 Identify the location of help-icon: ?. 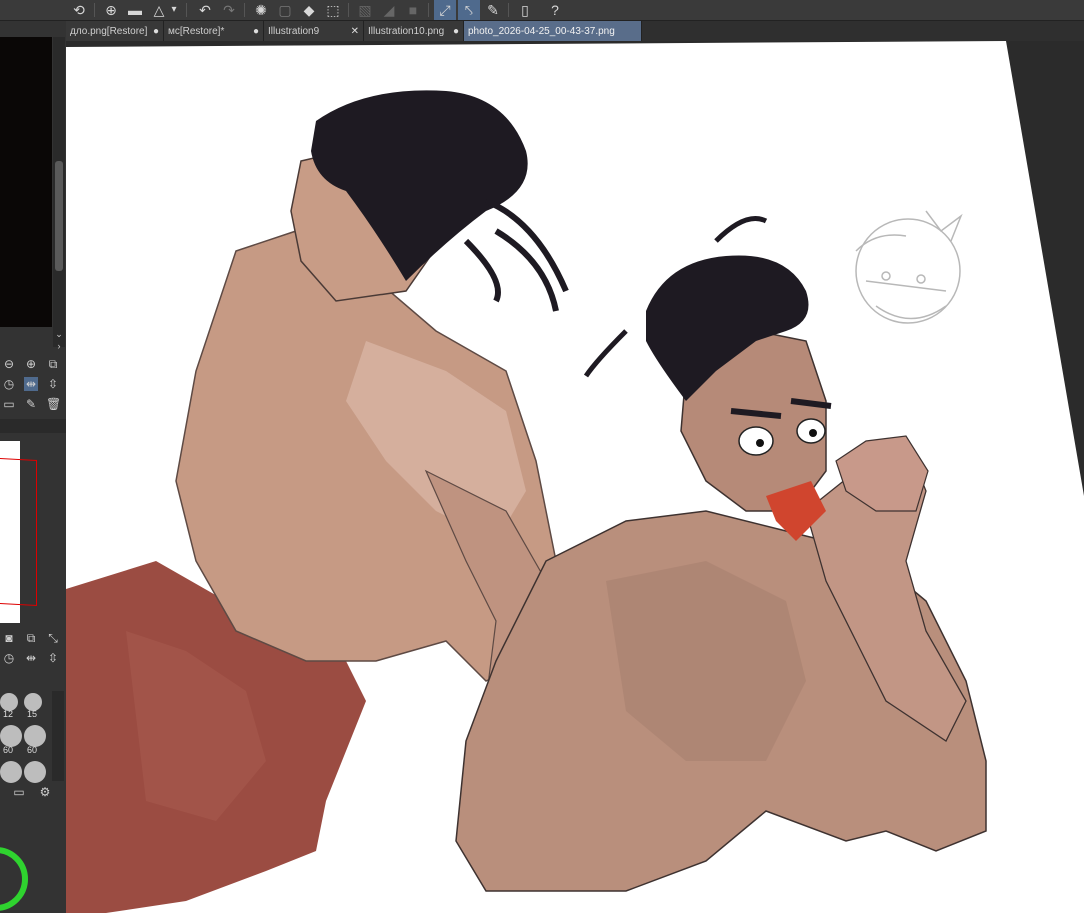
(555, 10).